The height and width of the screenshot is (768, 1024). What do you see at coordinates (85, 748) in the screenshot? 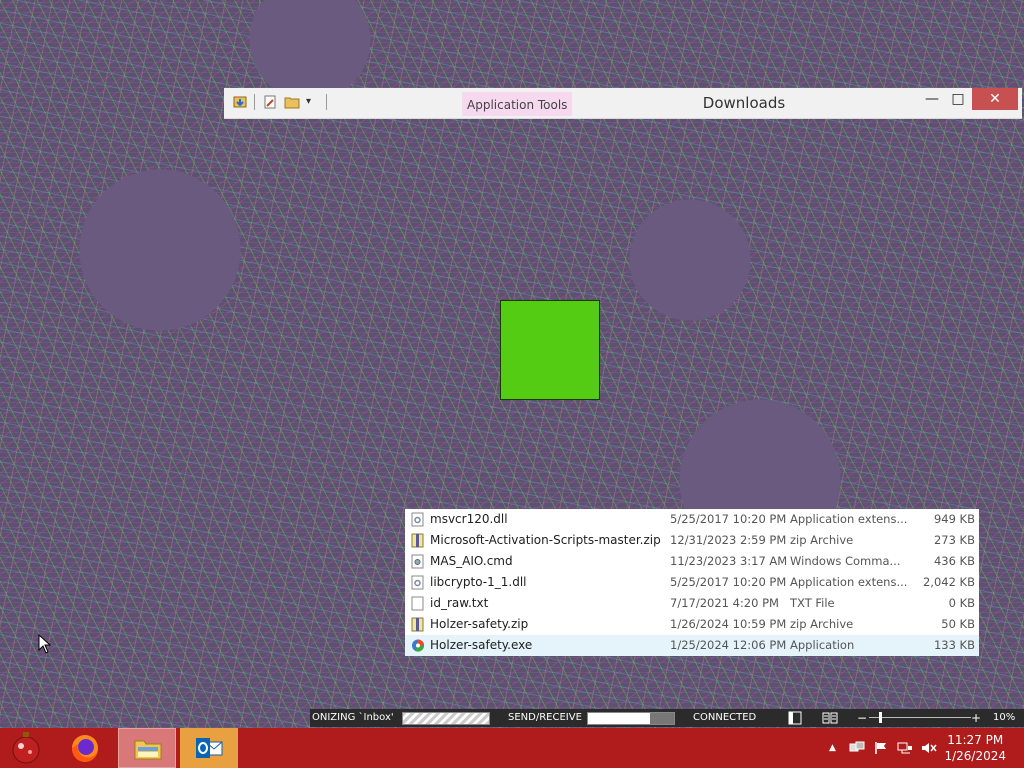
I see `firefox-icon` at bounding box center [85, 748].